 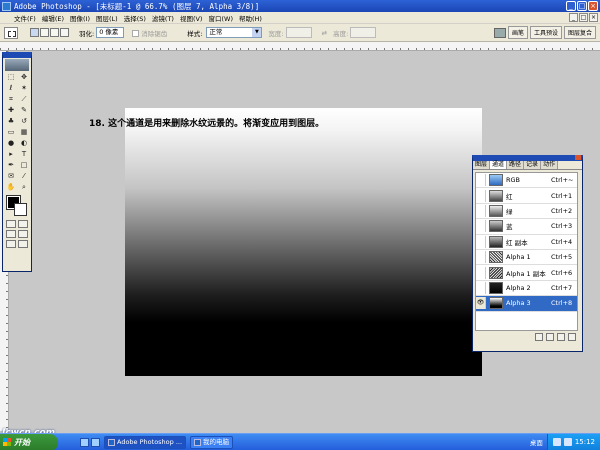 I want to click on slice-tool-icon: ⟋, so click(x=24, y=99).